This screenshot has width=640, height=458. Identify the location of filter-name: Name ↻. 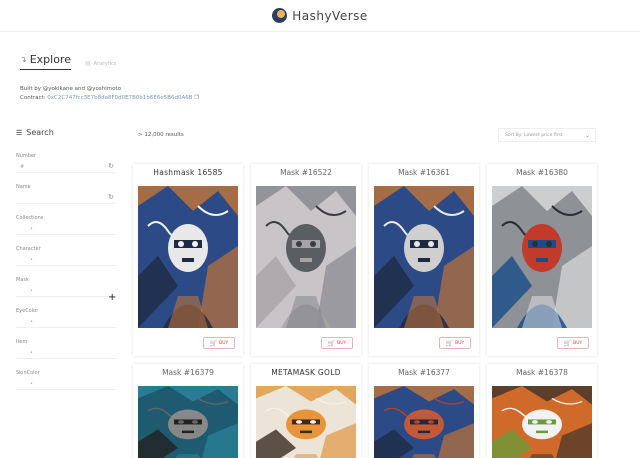
(66, 194).